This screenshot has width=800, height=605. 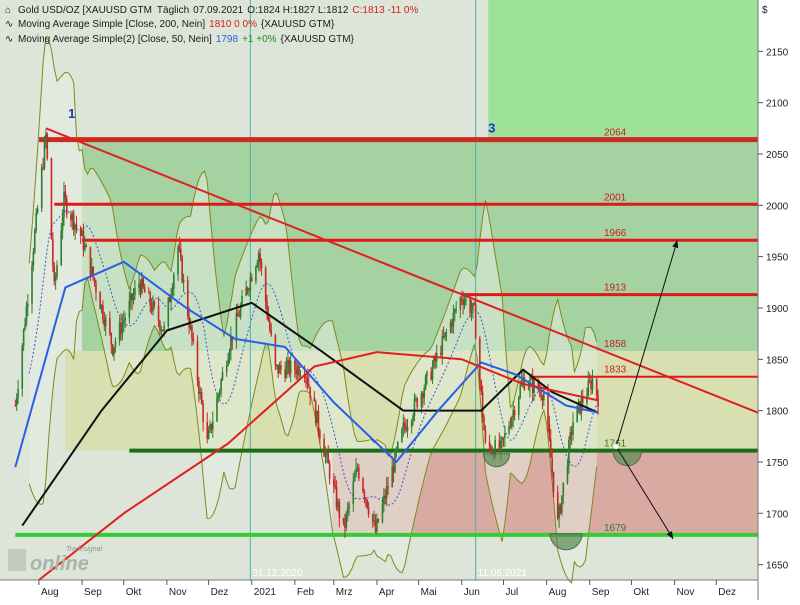 I want to click on header-close: C:1813 -11 0%, so click(x=385, y=10).